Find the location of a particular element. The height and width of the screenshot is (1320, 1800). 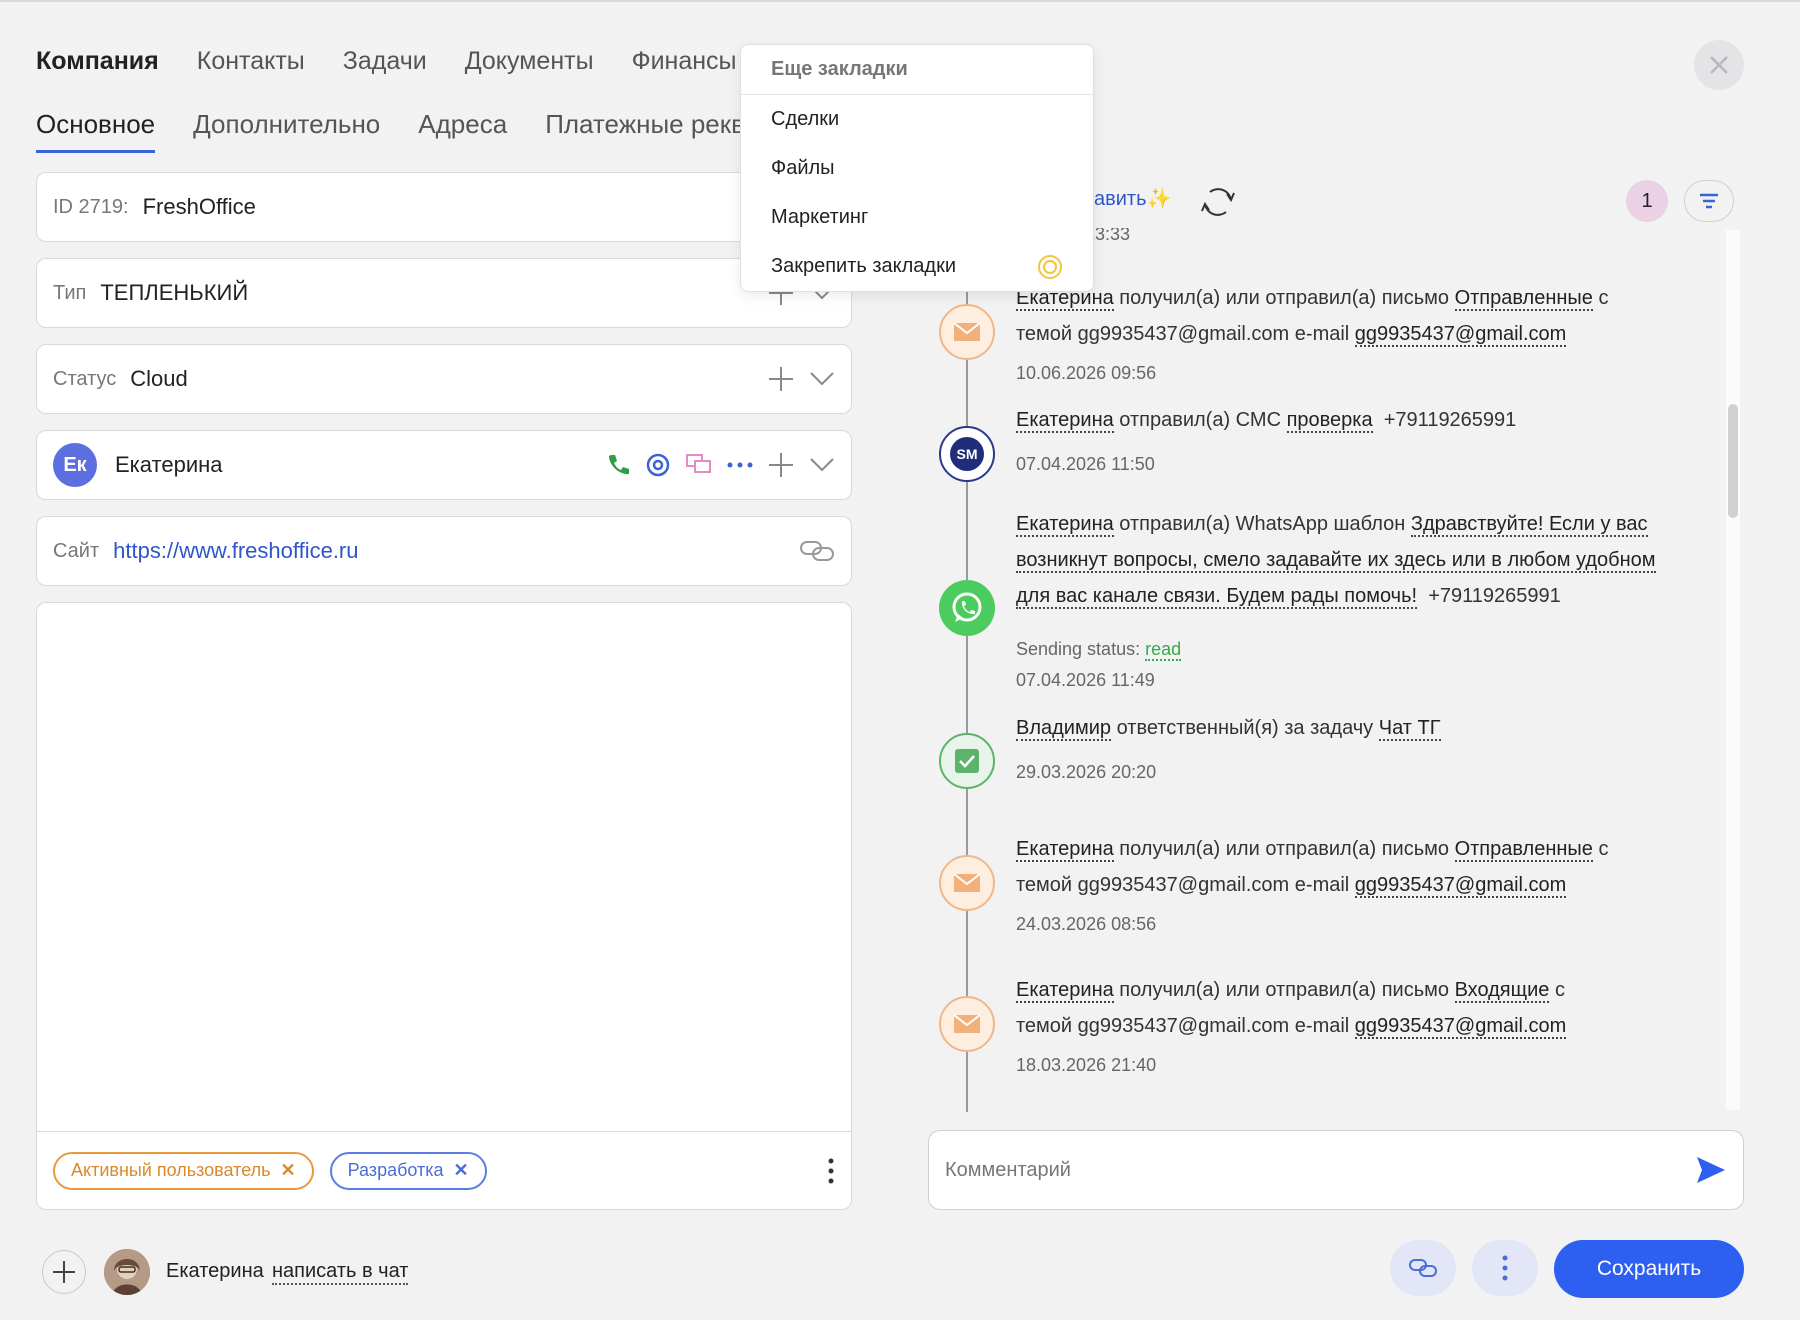

refresh-icon is located at coordinates (1218, 202).